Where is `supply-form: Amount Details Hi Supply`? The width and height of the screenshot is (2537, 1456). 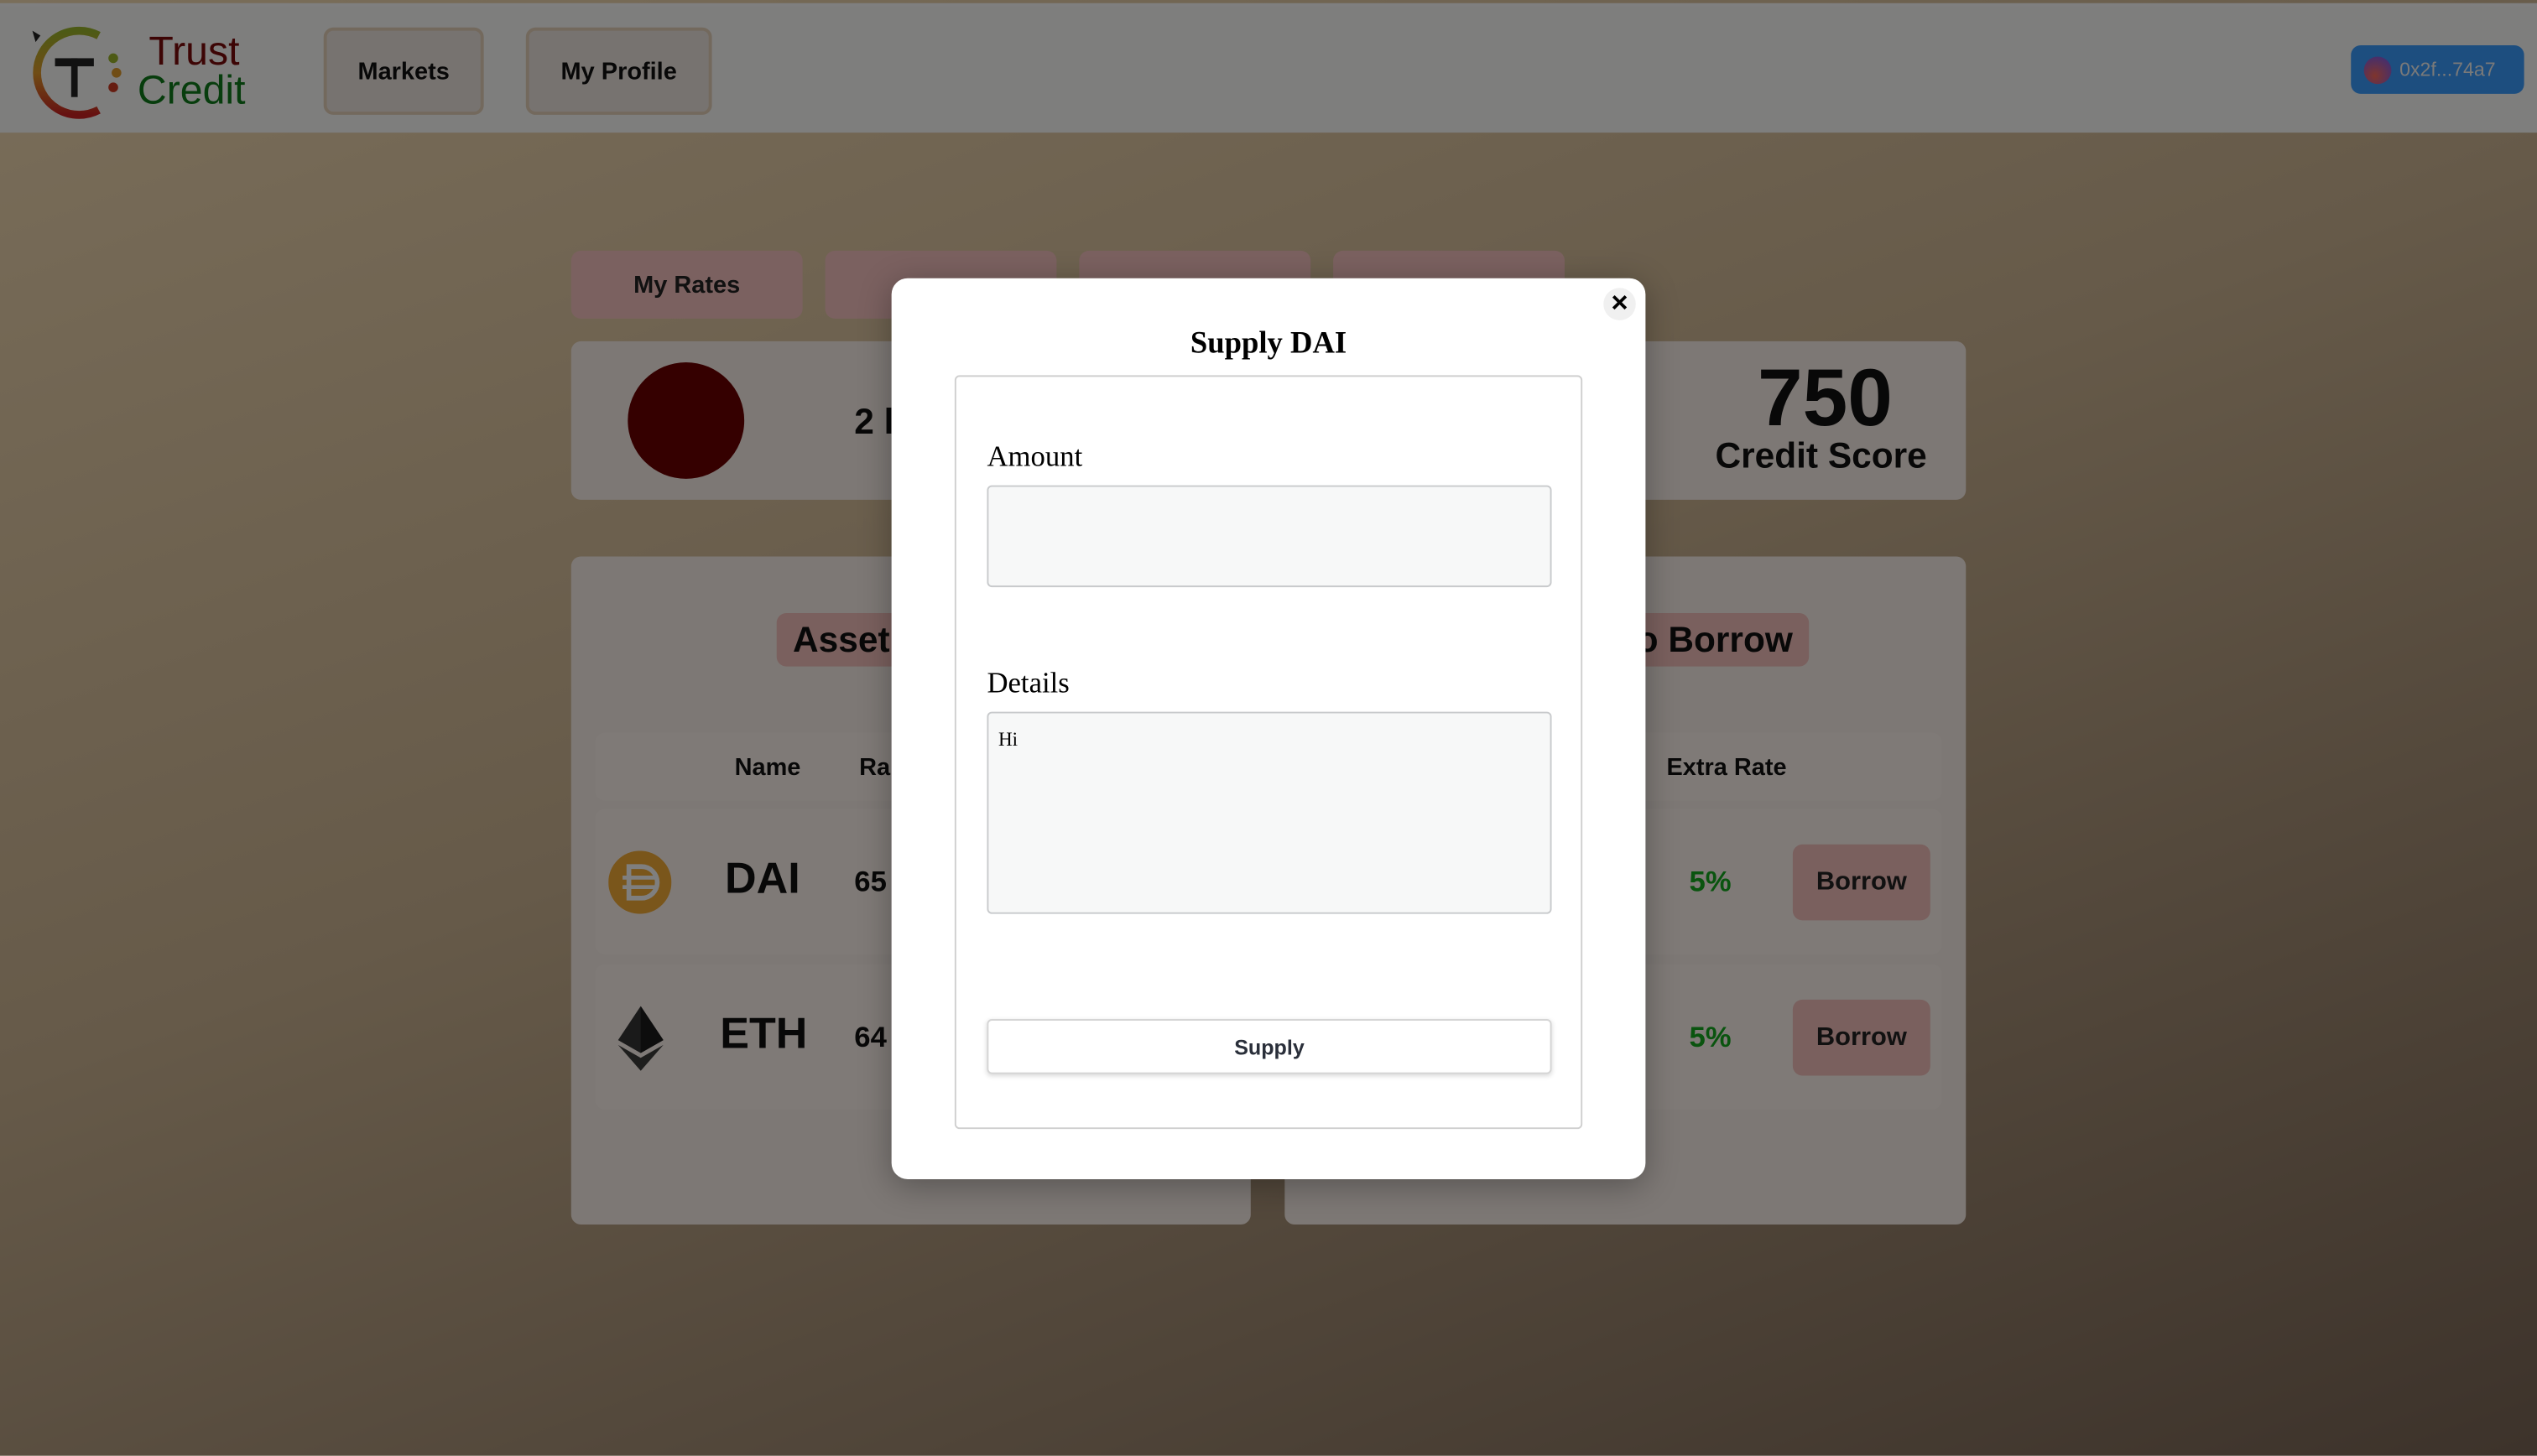 supply-form: Amount Details Hi Supply is located at coordinates (1268, 752).